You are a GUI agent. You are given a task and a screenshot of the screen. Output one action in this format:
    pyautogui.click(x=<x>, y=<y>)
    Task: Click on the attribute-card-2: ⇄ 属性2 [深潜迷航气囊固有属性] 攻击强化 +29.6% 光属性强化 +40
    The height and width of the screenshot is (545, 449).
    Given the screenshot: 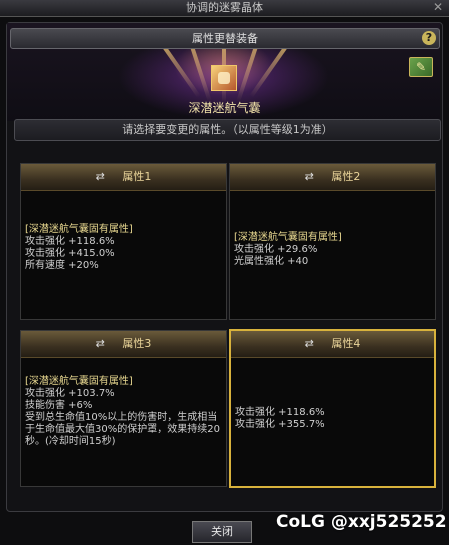 What is the action you would take?
    pyautogui.click(x=332, y=241)
    